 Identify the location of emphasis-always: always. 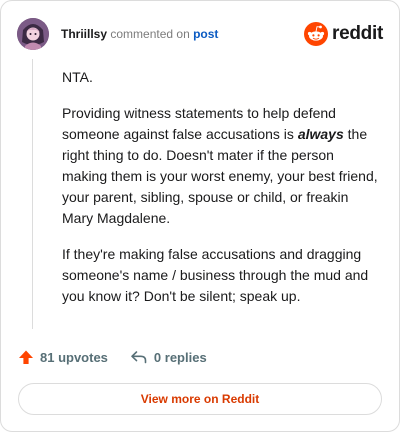
(320, 134).